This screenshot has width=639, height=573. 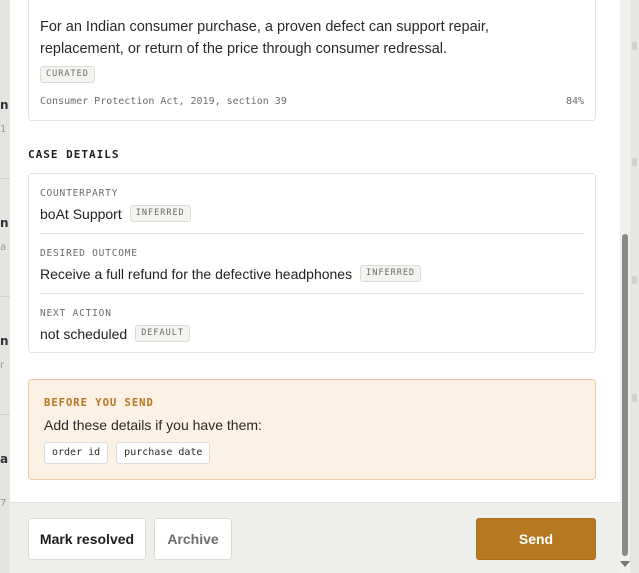 What do you see at coordinates (153, 425) in the screenshot?
I see `before-you-send-text: Add these details if you have them:` at bounding box center [153, 425].